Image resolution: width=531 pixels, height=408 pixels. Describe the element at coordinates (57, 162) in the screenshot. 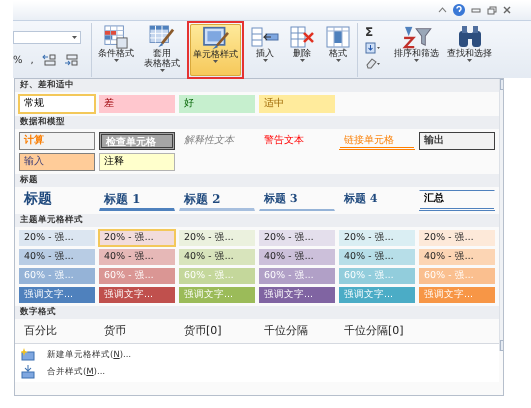

I see `cell-style-item: 输入` at that location.